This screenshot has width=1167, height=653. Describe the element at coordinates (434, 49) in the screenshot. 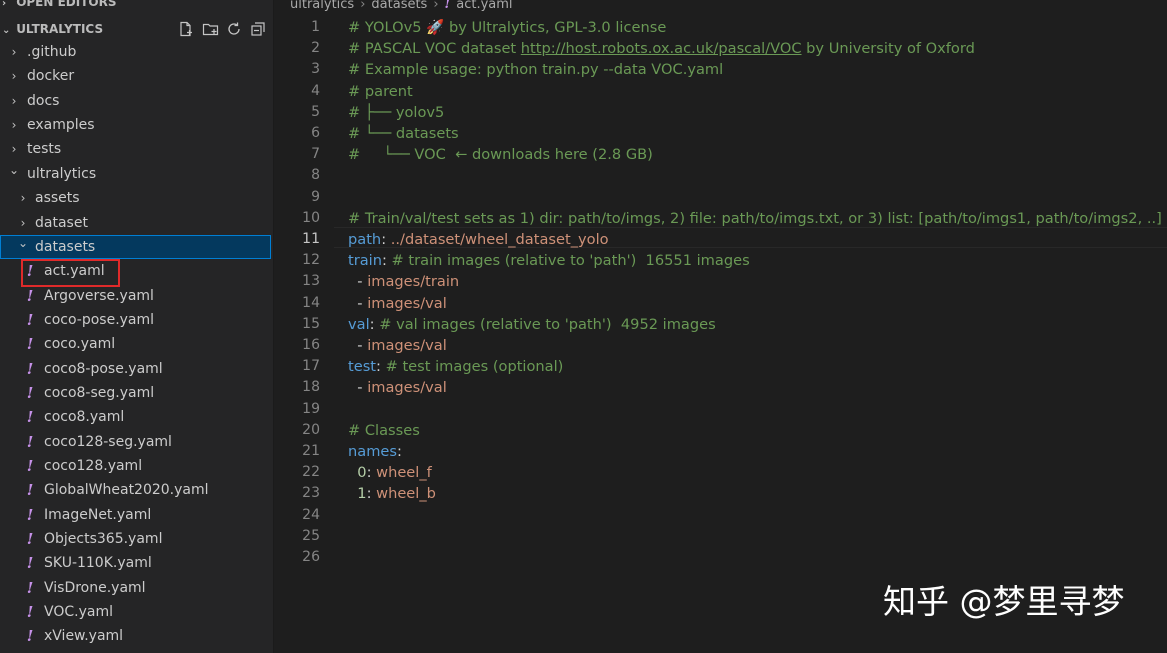

I see `code-token: # PASCAL VOC dataset` at that location.